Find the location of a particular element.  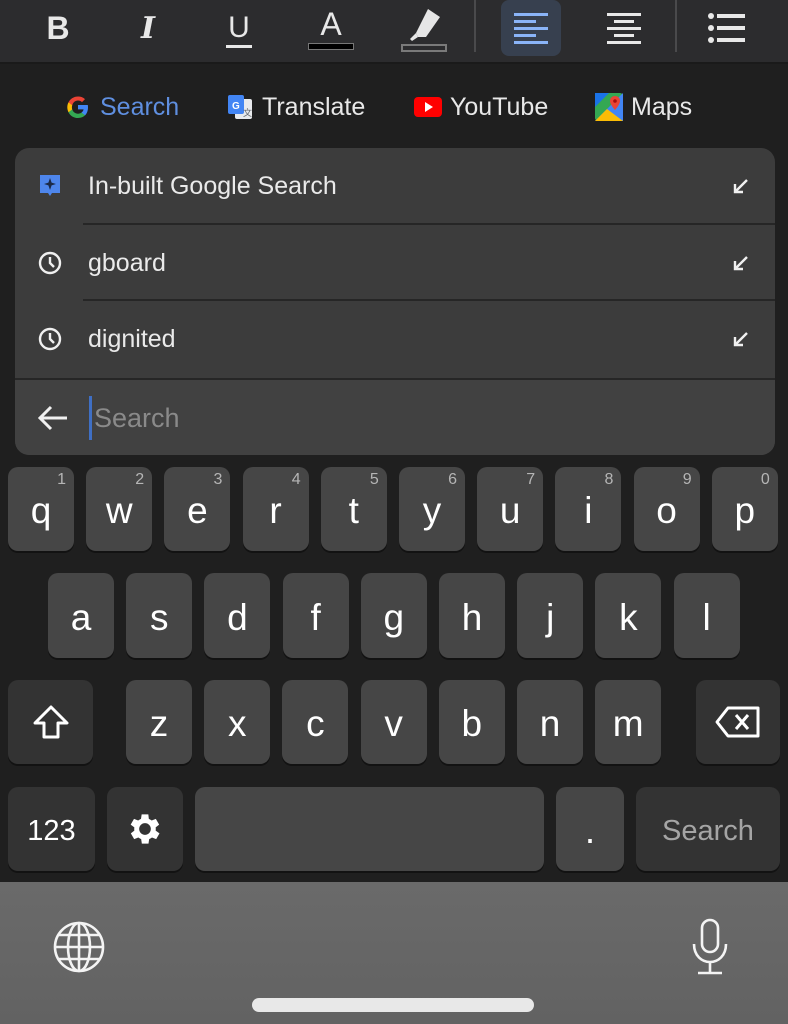

align-left-button is located at coordinates (531, 28).